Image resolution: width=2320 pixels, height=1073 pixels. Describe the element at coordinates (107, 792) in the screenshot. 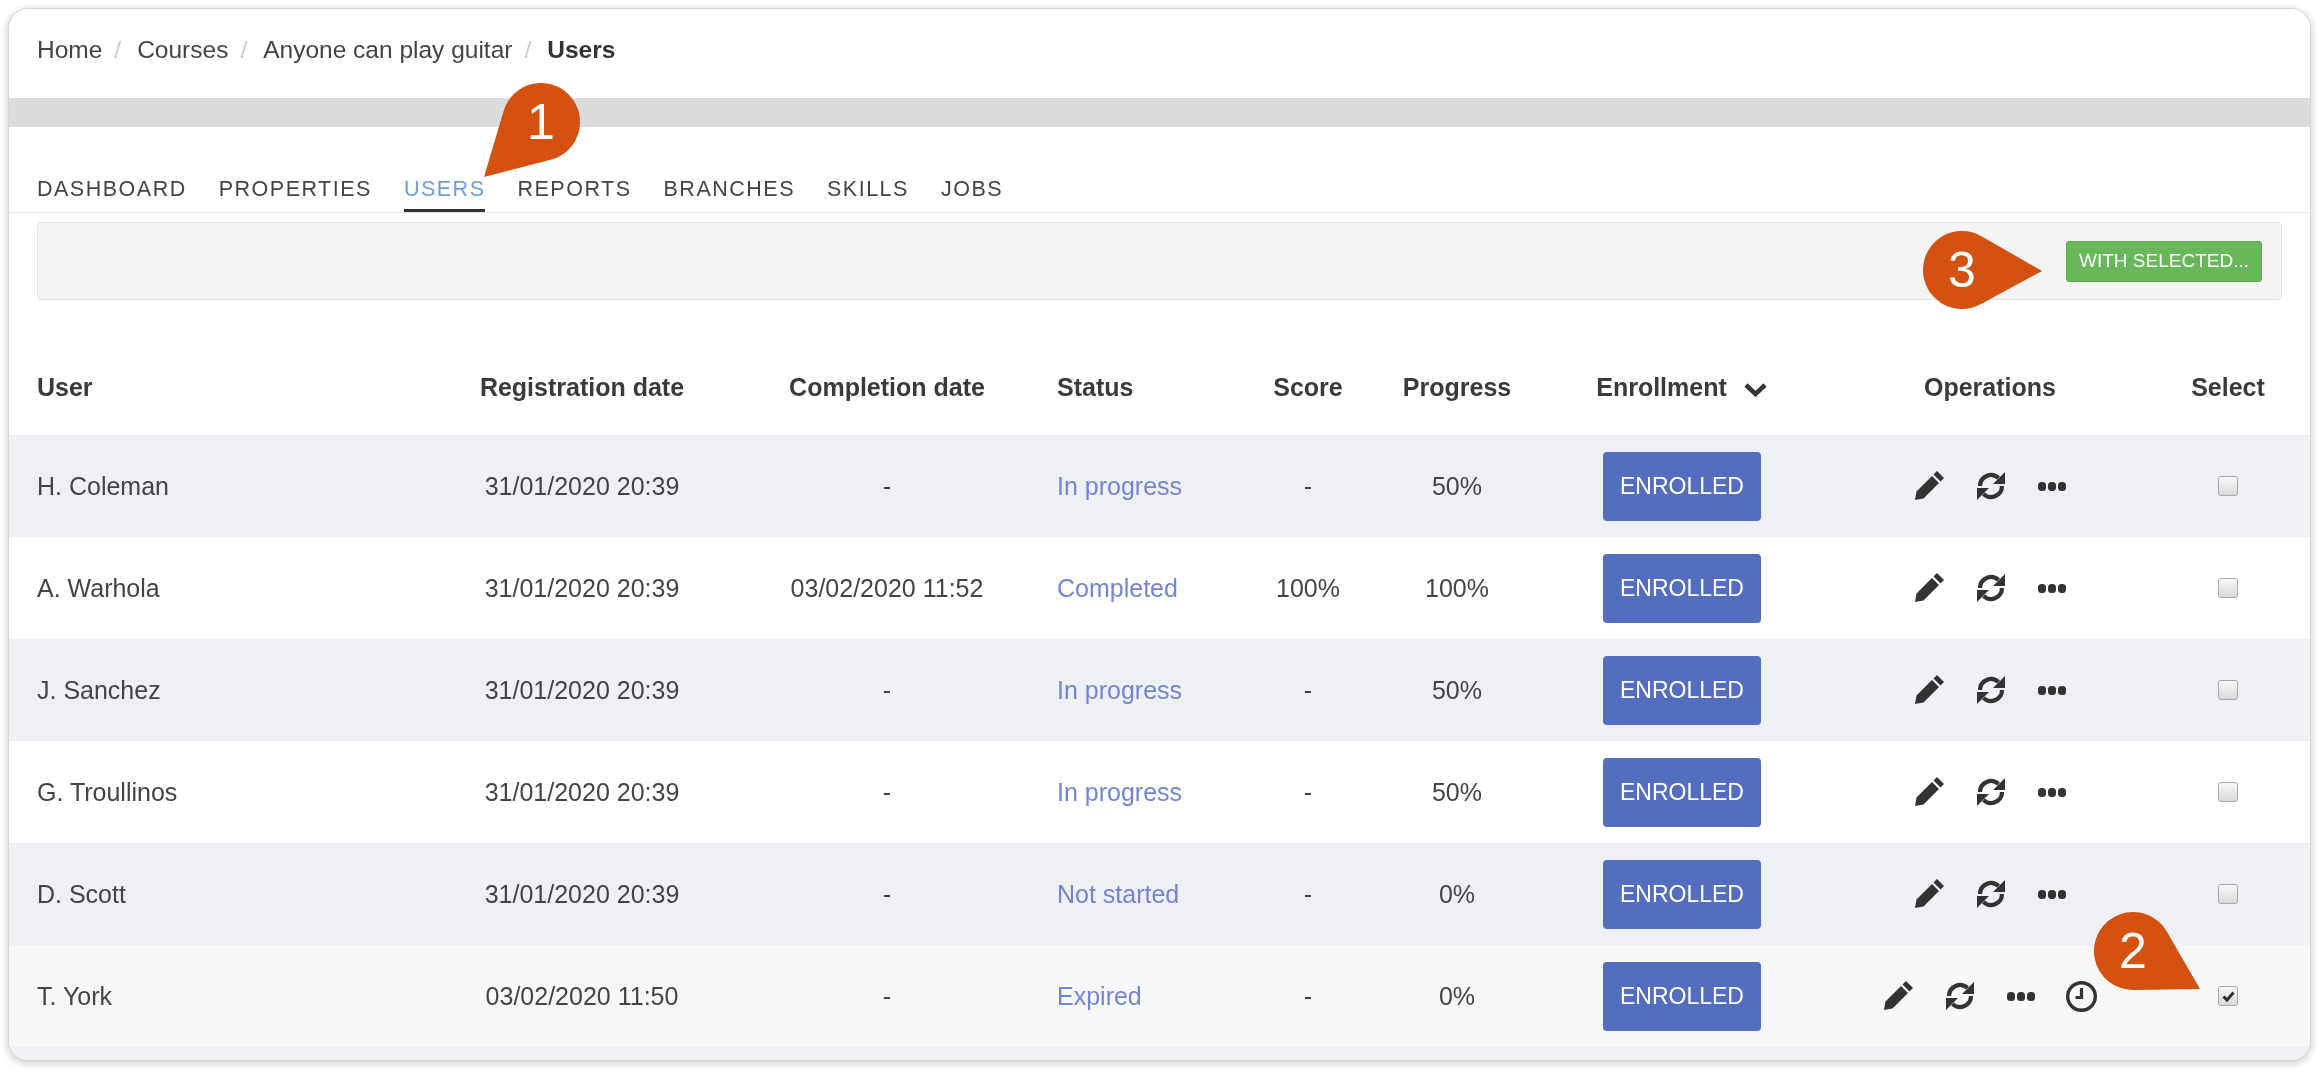

I see `user-name: G. Troullinos` at that location.